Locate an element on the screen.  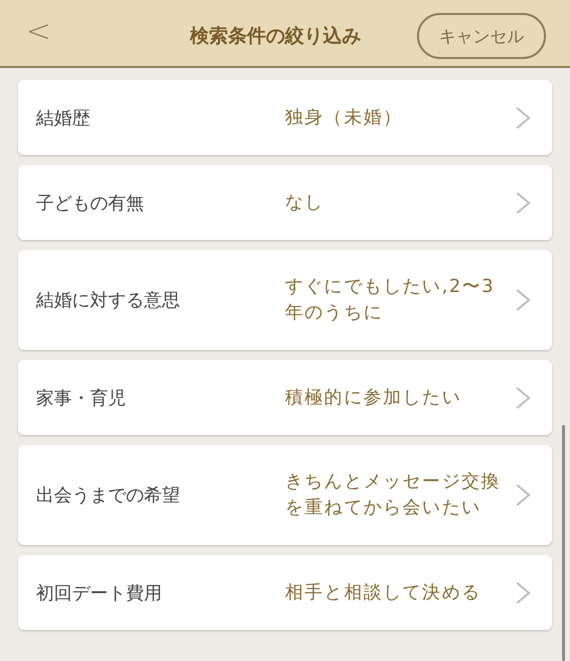
cancel-button: キャンセル is located at coordinates (481, 36).